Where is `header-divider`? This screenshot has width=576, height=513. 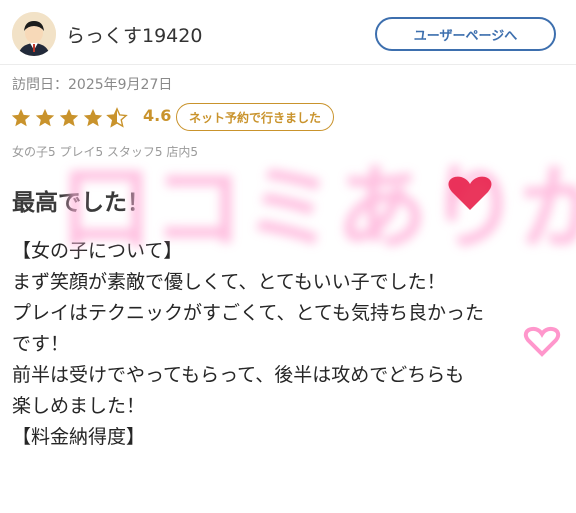
header-divider is located at coordinates (288, 64).